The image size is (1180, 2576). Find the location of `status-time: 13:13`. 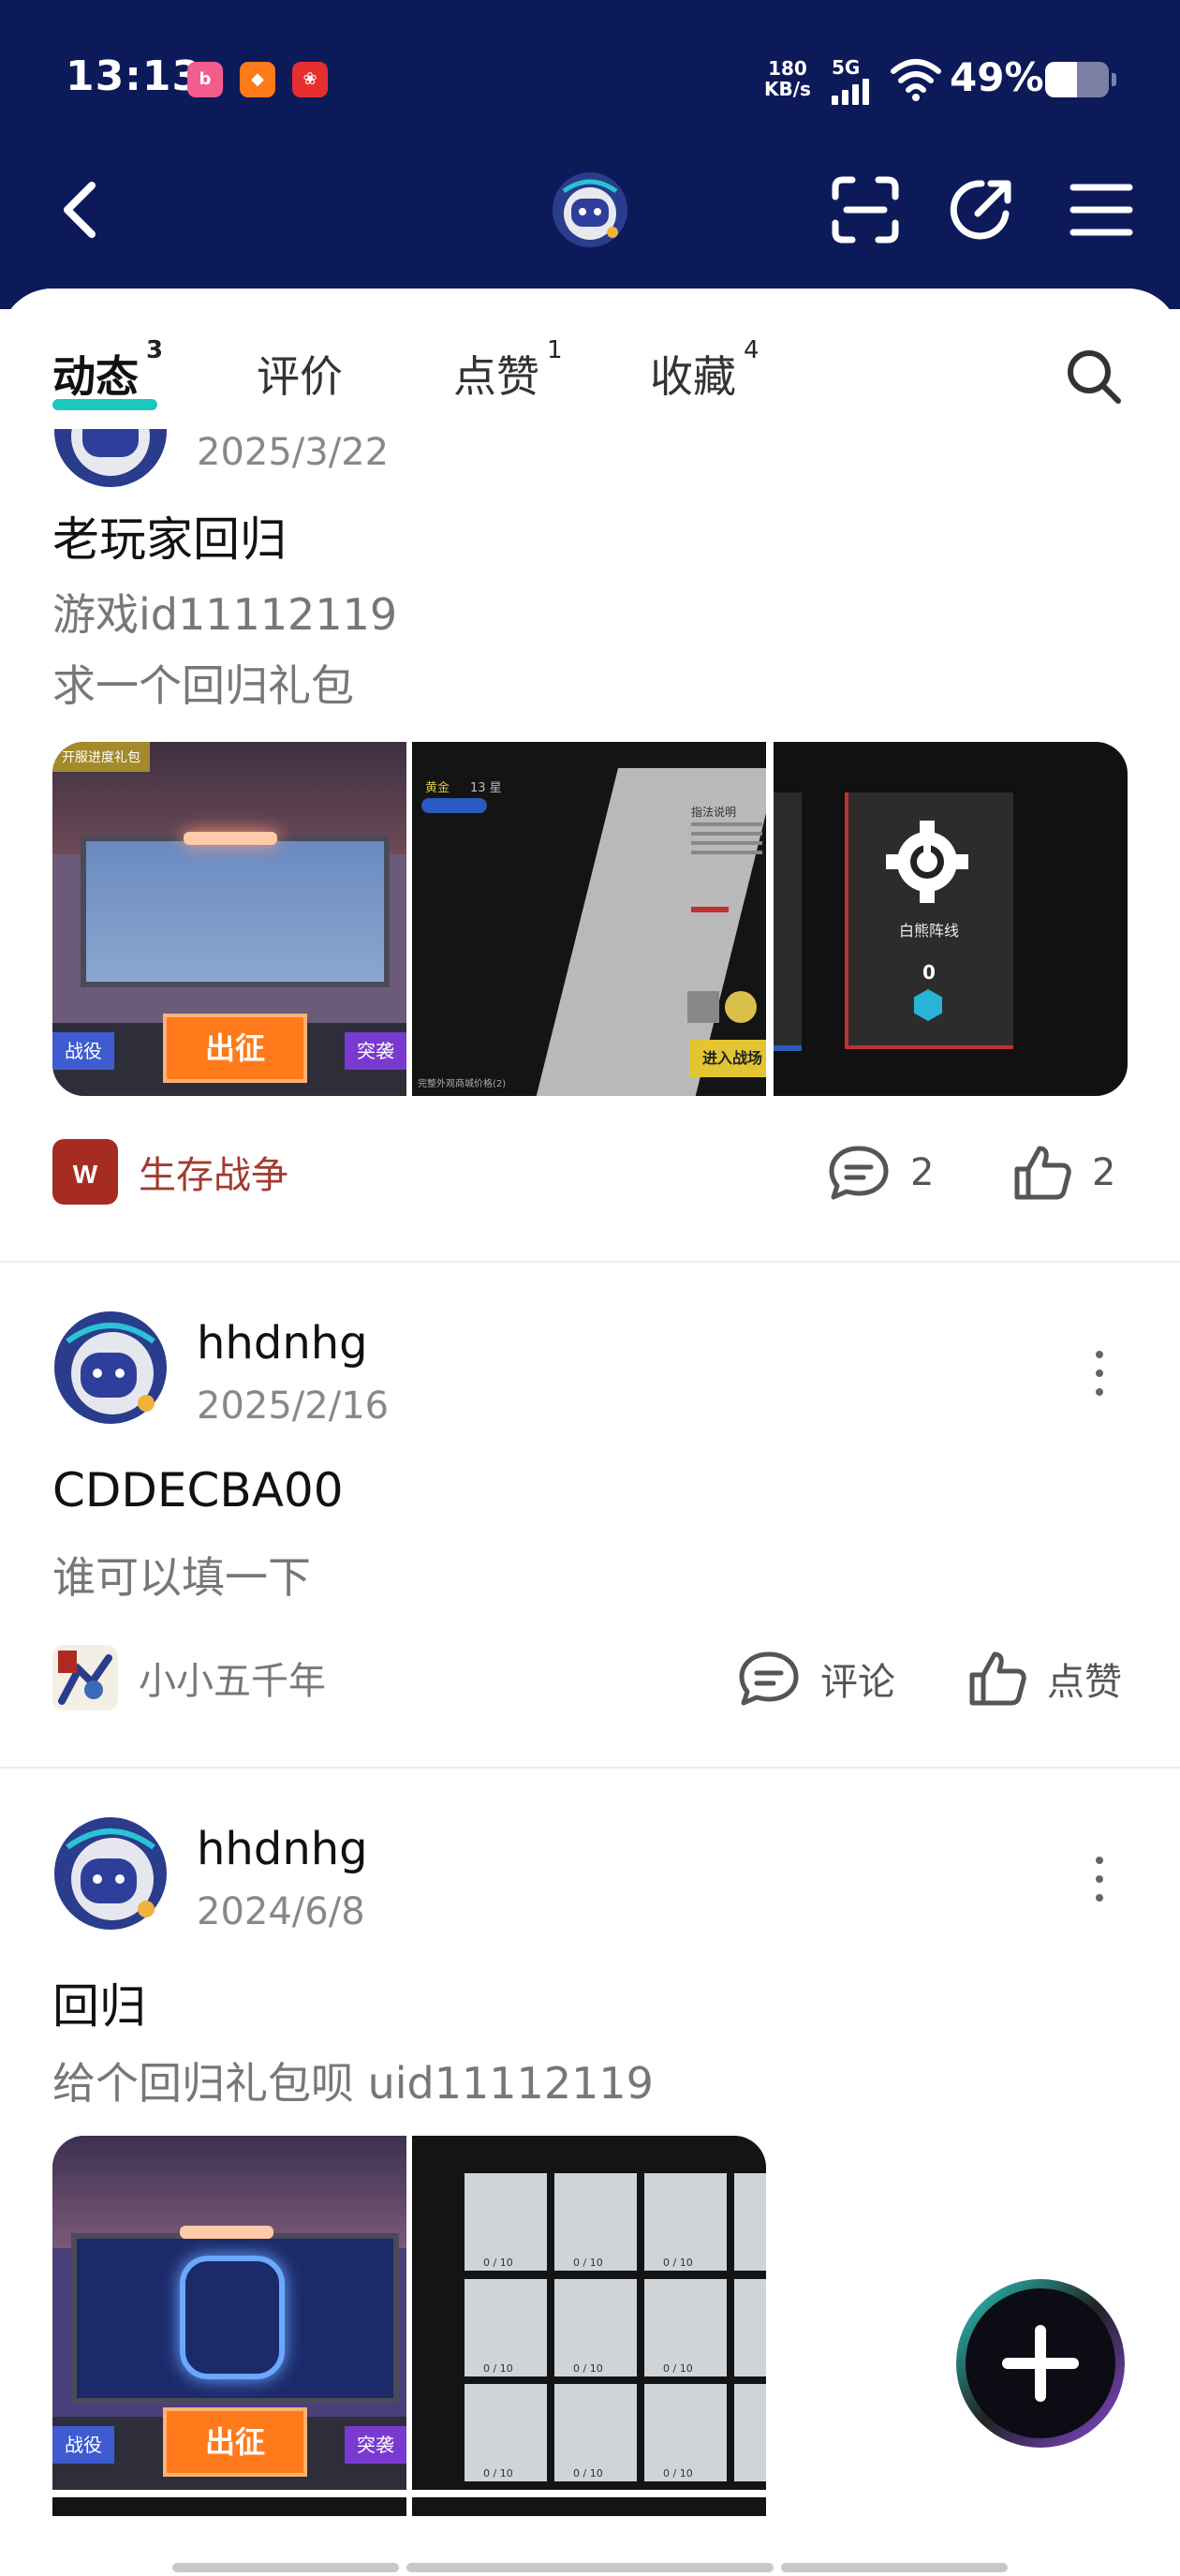

status-time: 13:13 is located at coordinates (134, 76).